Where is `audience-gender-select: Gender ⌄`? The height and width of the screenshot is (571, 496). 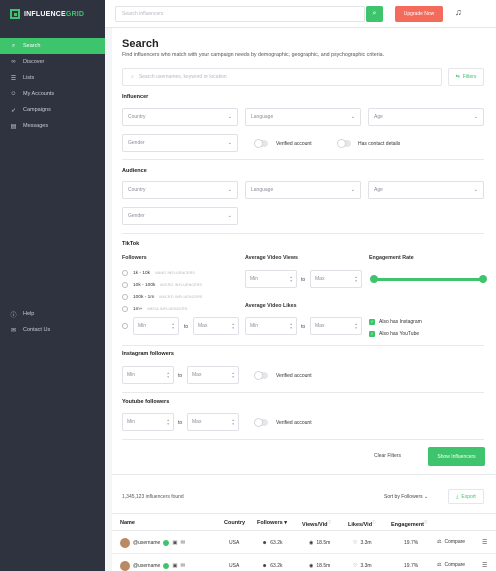 audience-gender-select: Gender ⌄ is located at coordinates (180, 216).